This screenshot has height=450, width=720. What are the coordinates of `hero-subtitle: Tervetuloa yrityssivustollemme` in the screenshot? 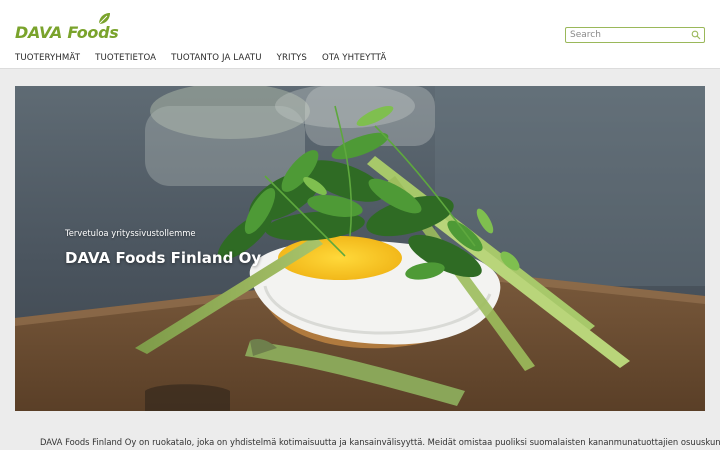 It's located at (130, 233).